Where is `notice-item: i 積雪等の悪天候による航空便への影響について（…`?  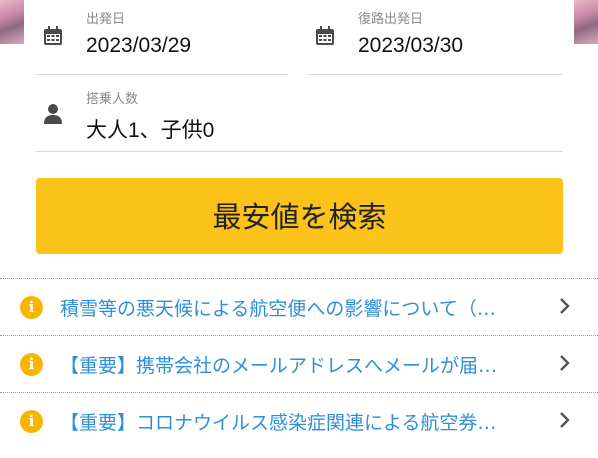 notice-item: i 積雪等の悪天候による航空便への影響について（… is located at coordinates (299, 306).